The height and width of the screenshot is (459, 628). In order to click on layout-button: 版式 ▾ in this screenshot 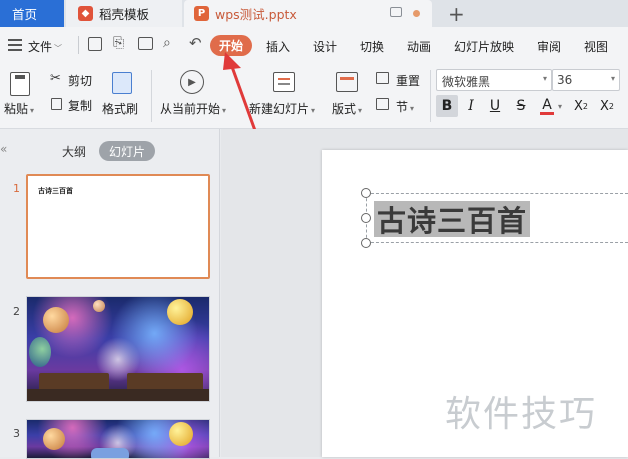, I will do `click(350, 98)`.